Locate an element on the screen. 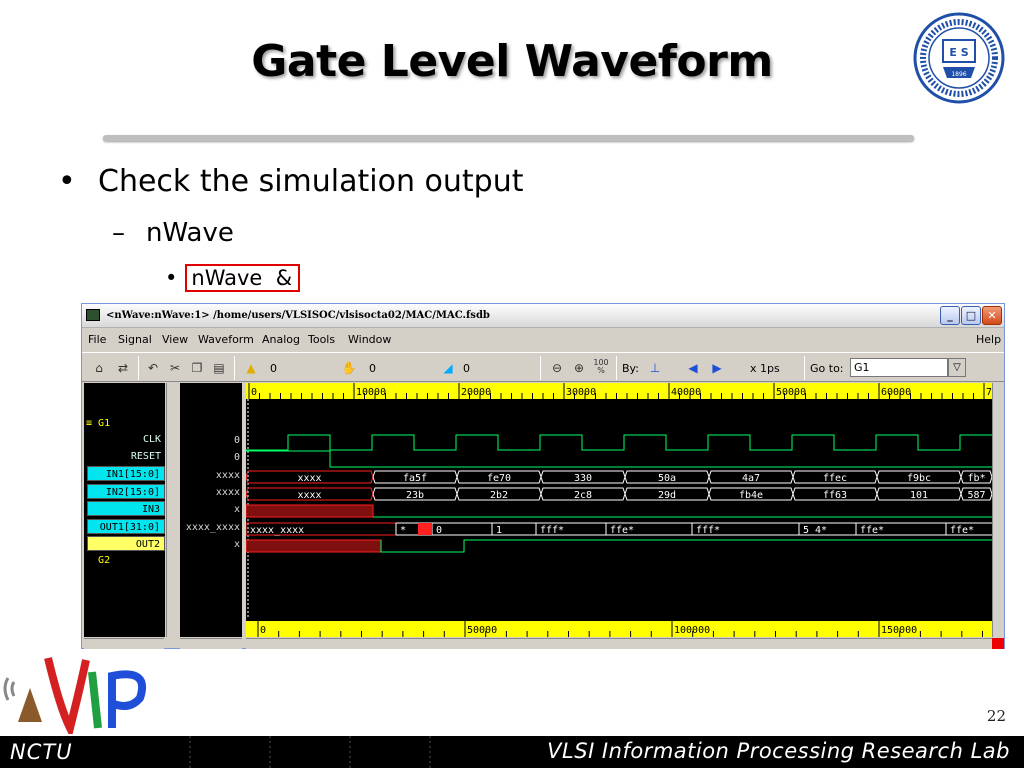 This screenshot has height=768, width=1024. value-in1: xxxx is located at coordinates (227, 475).